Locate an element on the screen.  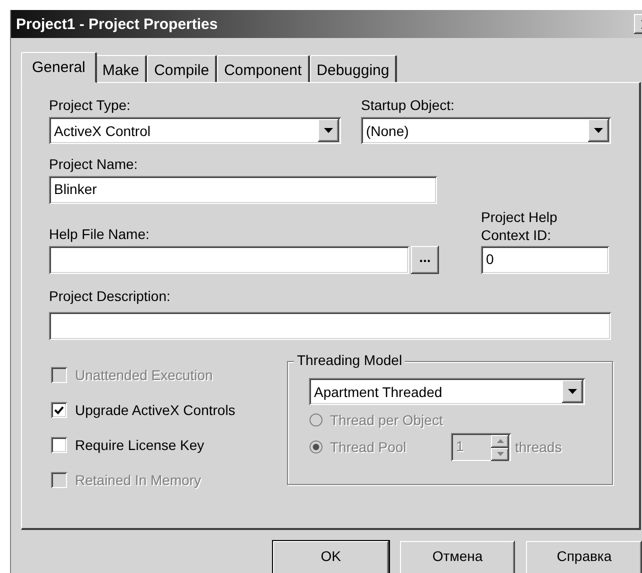
checkbox-label: Upgrade ActiveX Controls is located at coordinates (155, 410).